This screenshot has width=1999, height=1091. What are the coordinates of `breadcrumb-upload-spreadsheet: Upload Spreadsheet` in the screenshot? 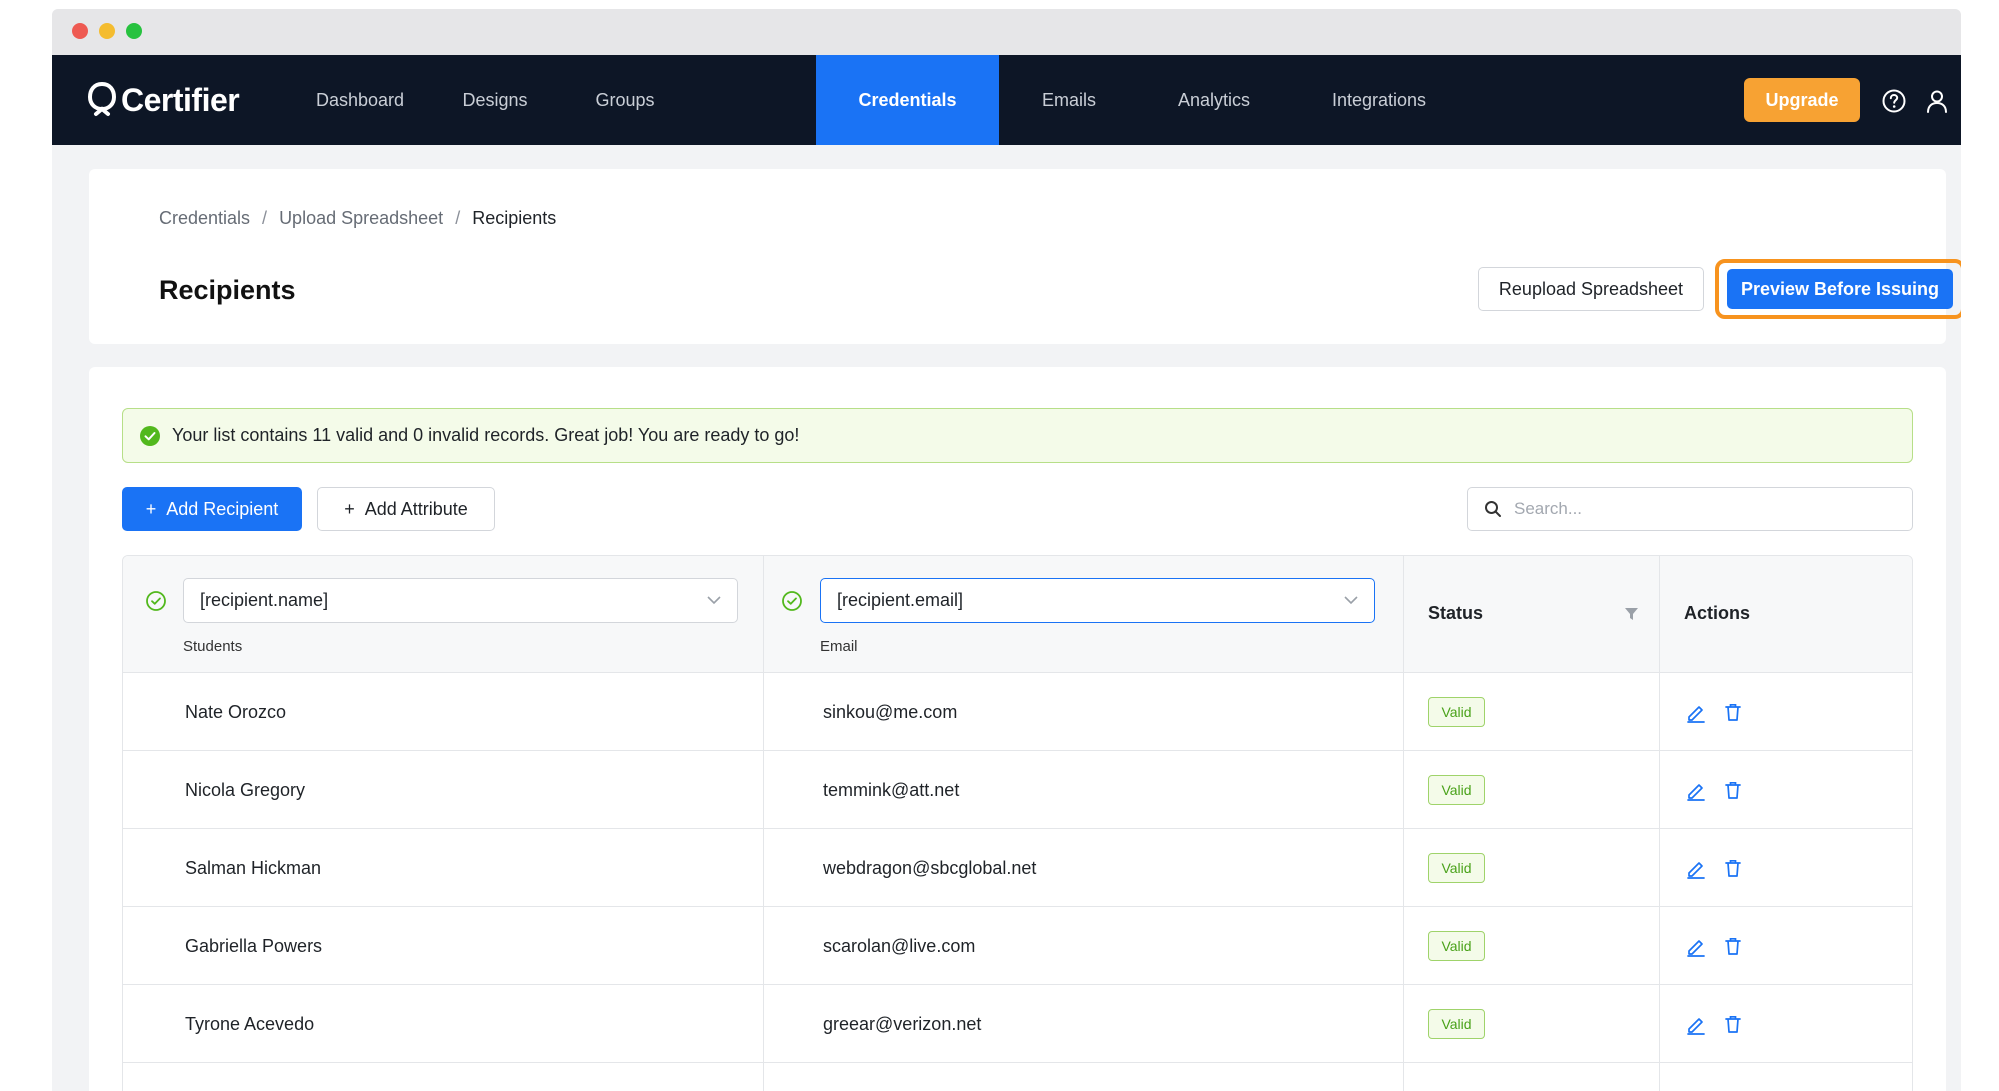 It's located at (361, 218).